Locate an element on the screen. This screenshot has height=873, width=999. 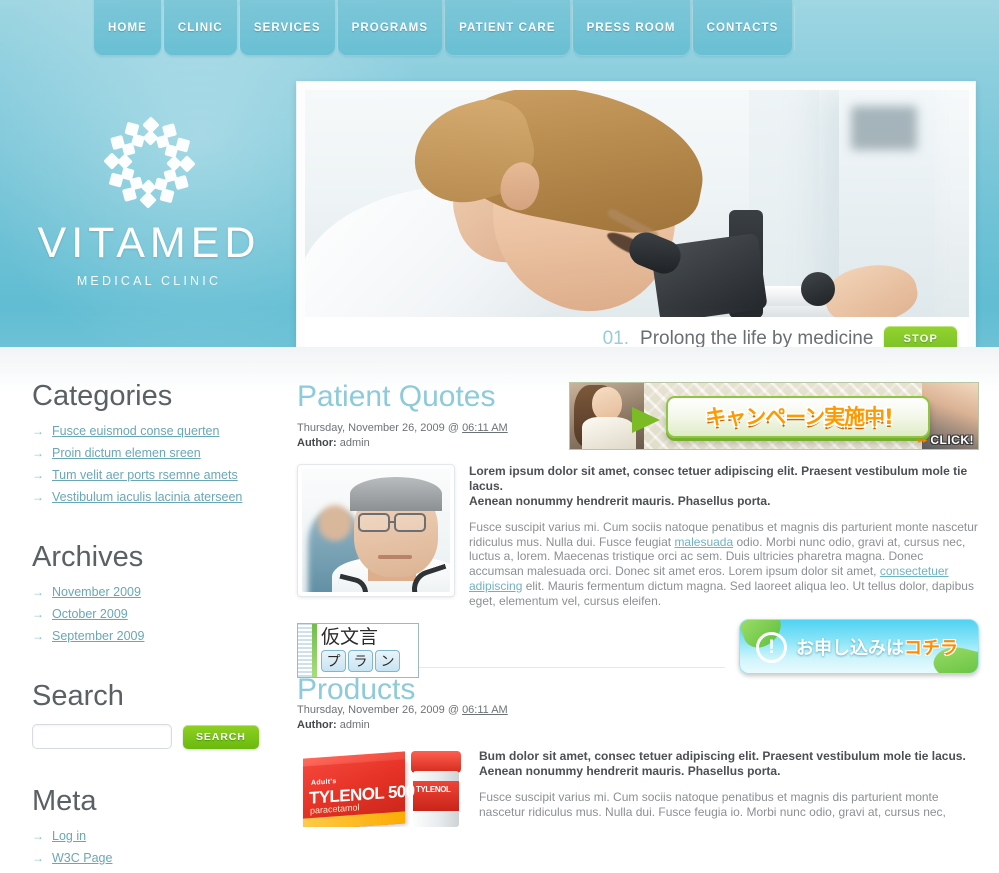
nav-item-press-room: PRESS ROOM is located at coordinates (632, 28).